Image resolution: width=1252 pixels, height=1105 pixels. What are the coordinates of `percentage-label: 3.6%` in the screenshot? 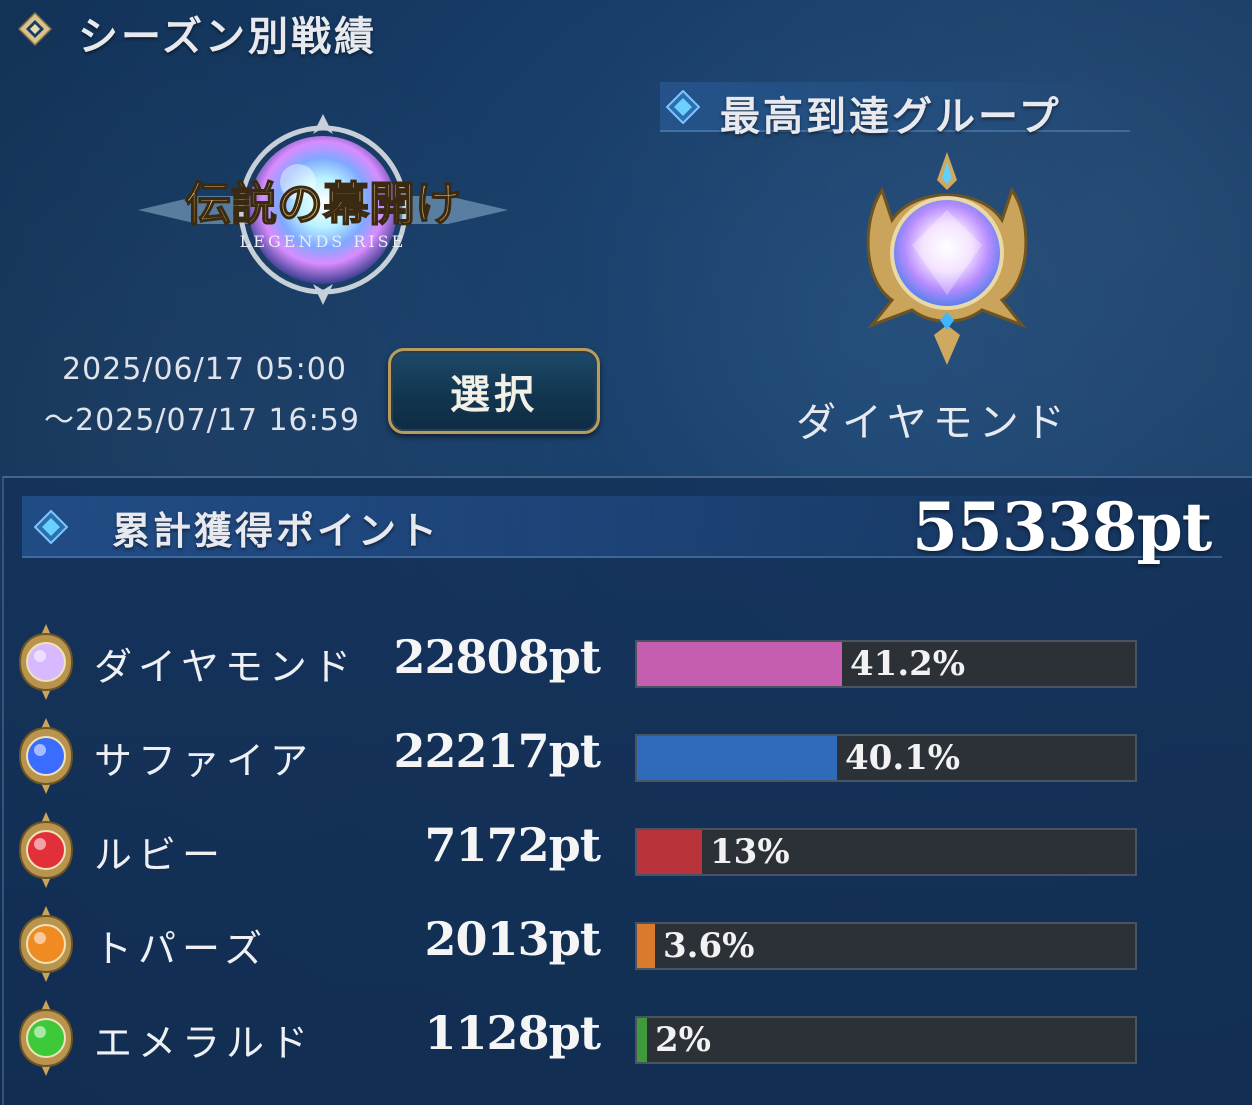 It's located at (709, 946).